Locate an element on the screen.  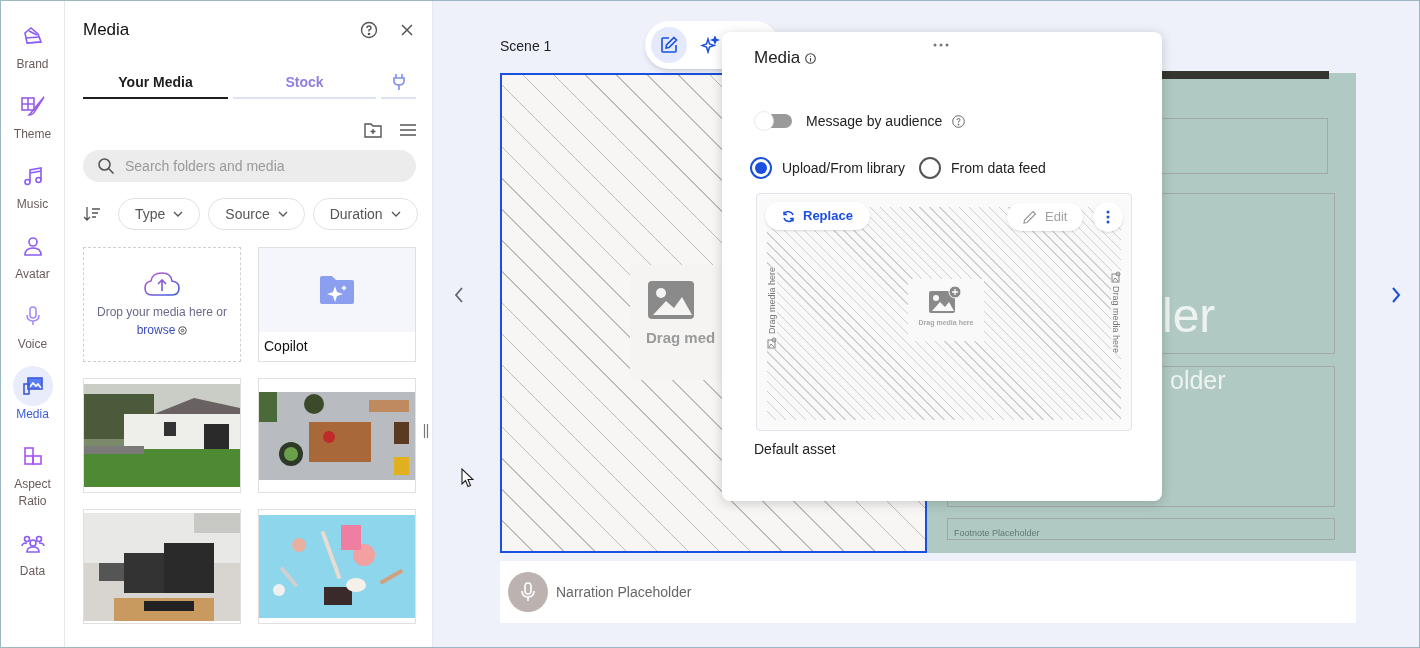
mouse-pointer-icon is located at coordinates (467, 478).